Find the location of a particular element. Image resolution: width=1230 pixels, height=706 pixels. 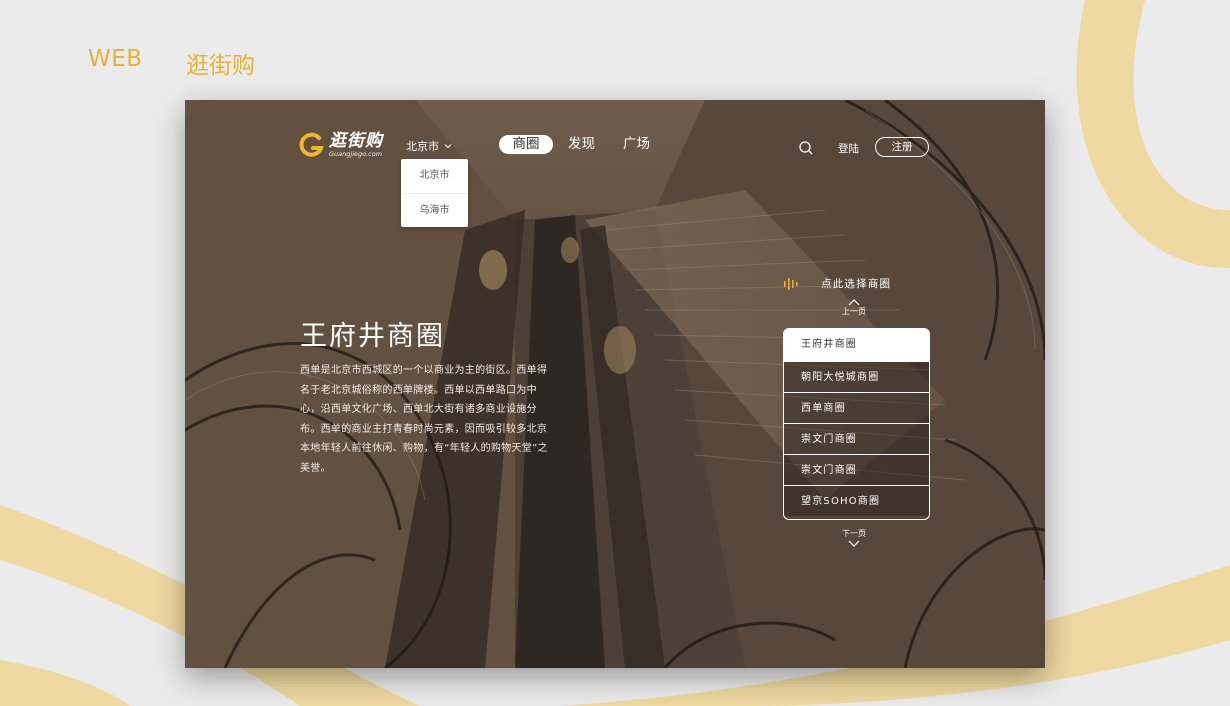

district-list: 王府井商圈 朝阳大悦城商圈 西单商圈 崇文门商圈 崇文门商圈 望京SOHO商圈 is located at coordinates (856, 424).